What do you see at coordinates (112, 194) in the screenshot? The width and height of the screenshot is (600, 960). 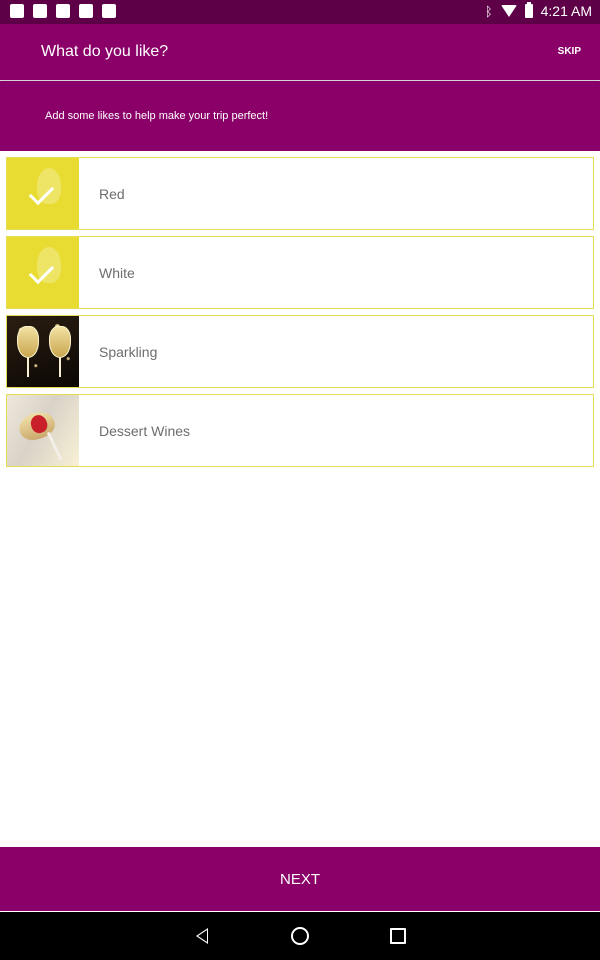 I see `list-item-label: Red` at bounding box center [112, 194].